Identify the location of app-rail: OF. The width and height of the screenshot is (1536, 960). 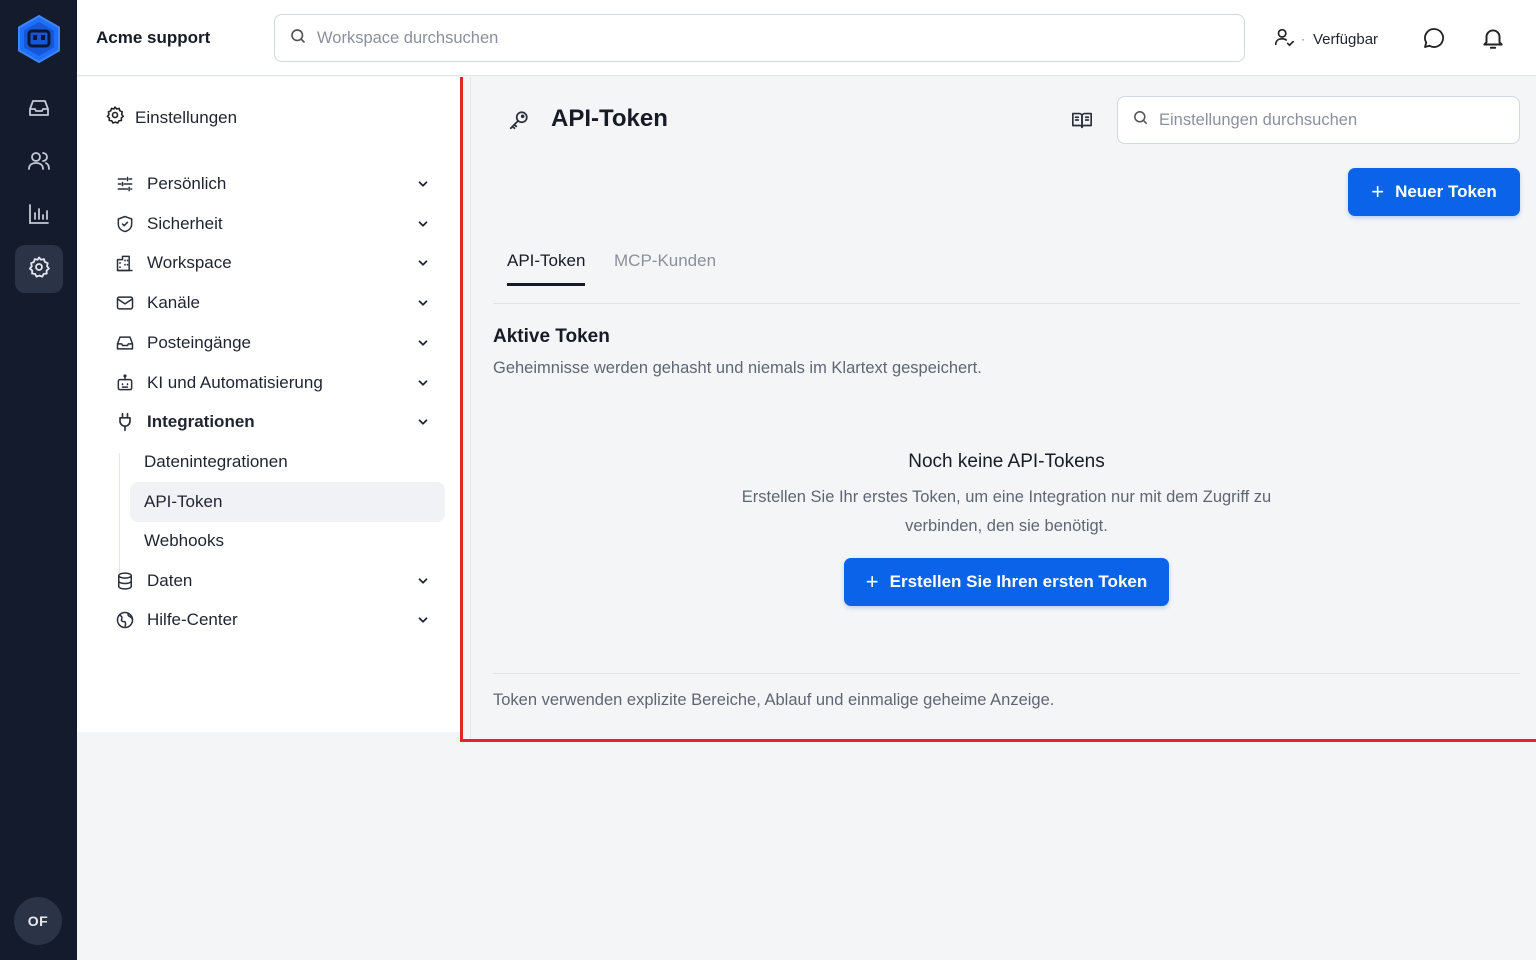
(38, 480).